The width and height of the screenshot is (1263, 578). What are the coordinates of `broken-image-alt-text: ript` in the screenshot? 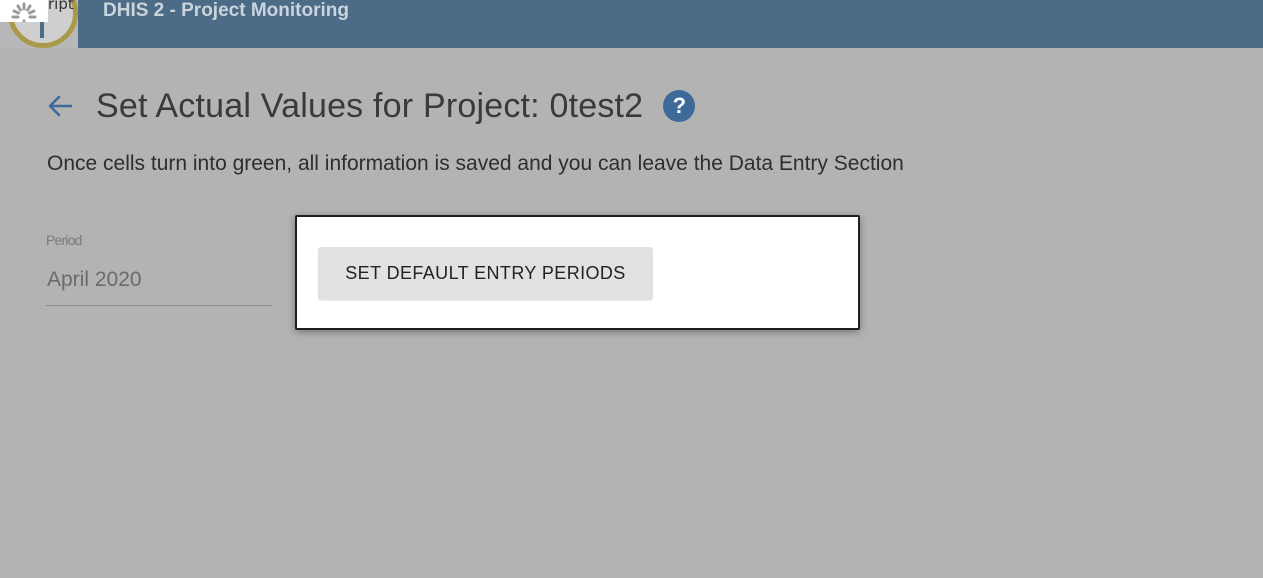 It's located at (61, 6).